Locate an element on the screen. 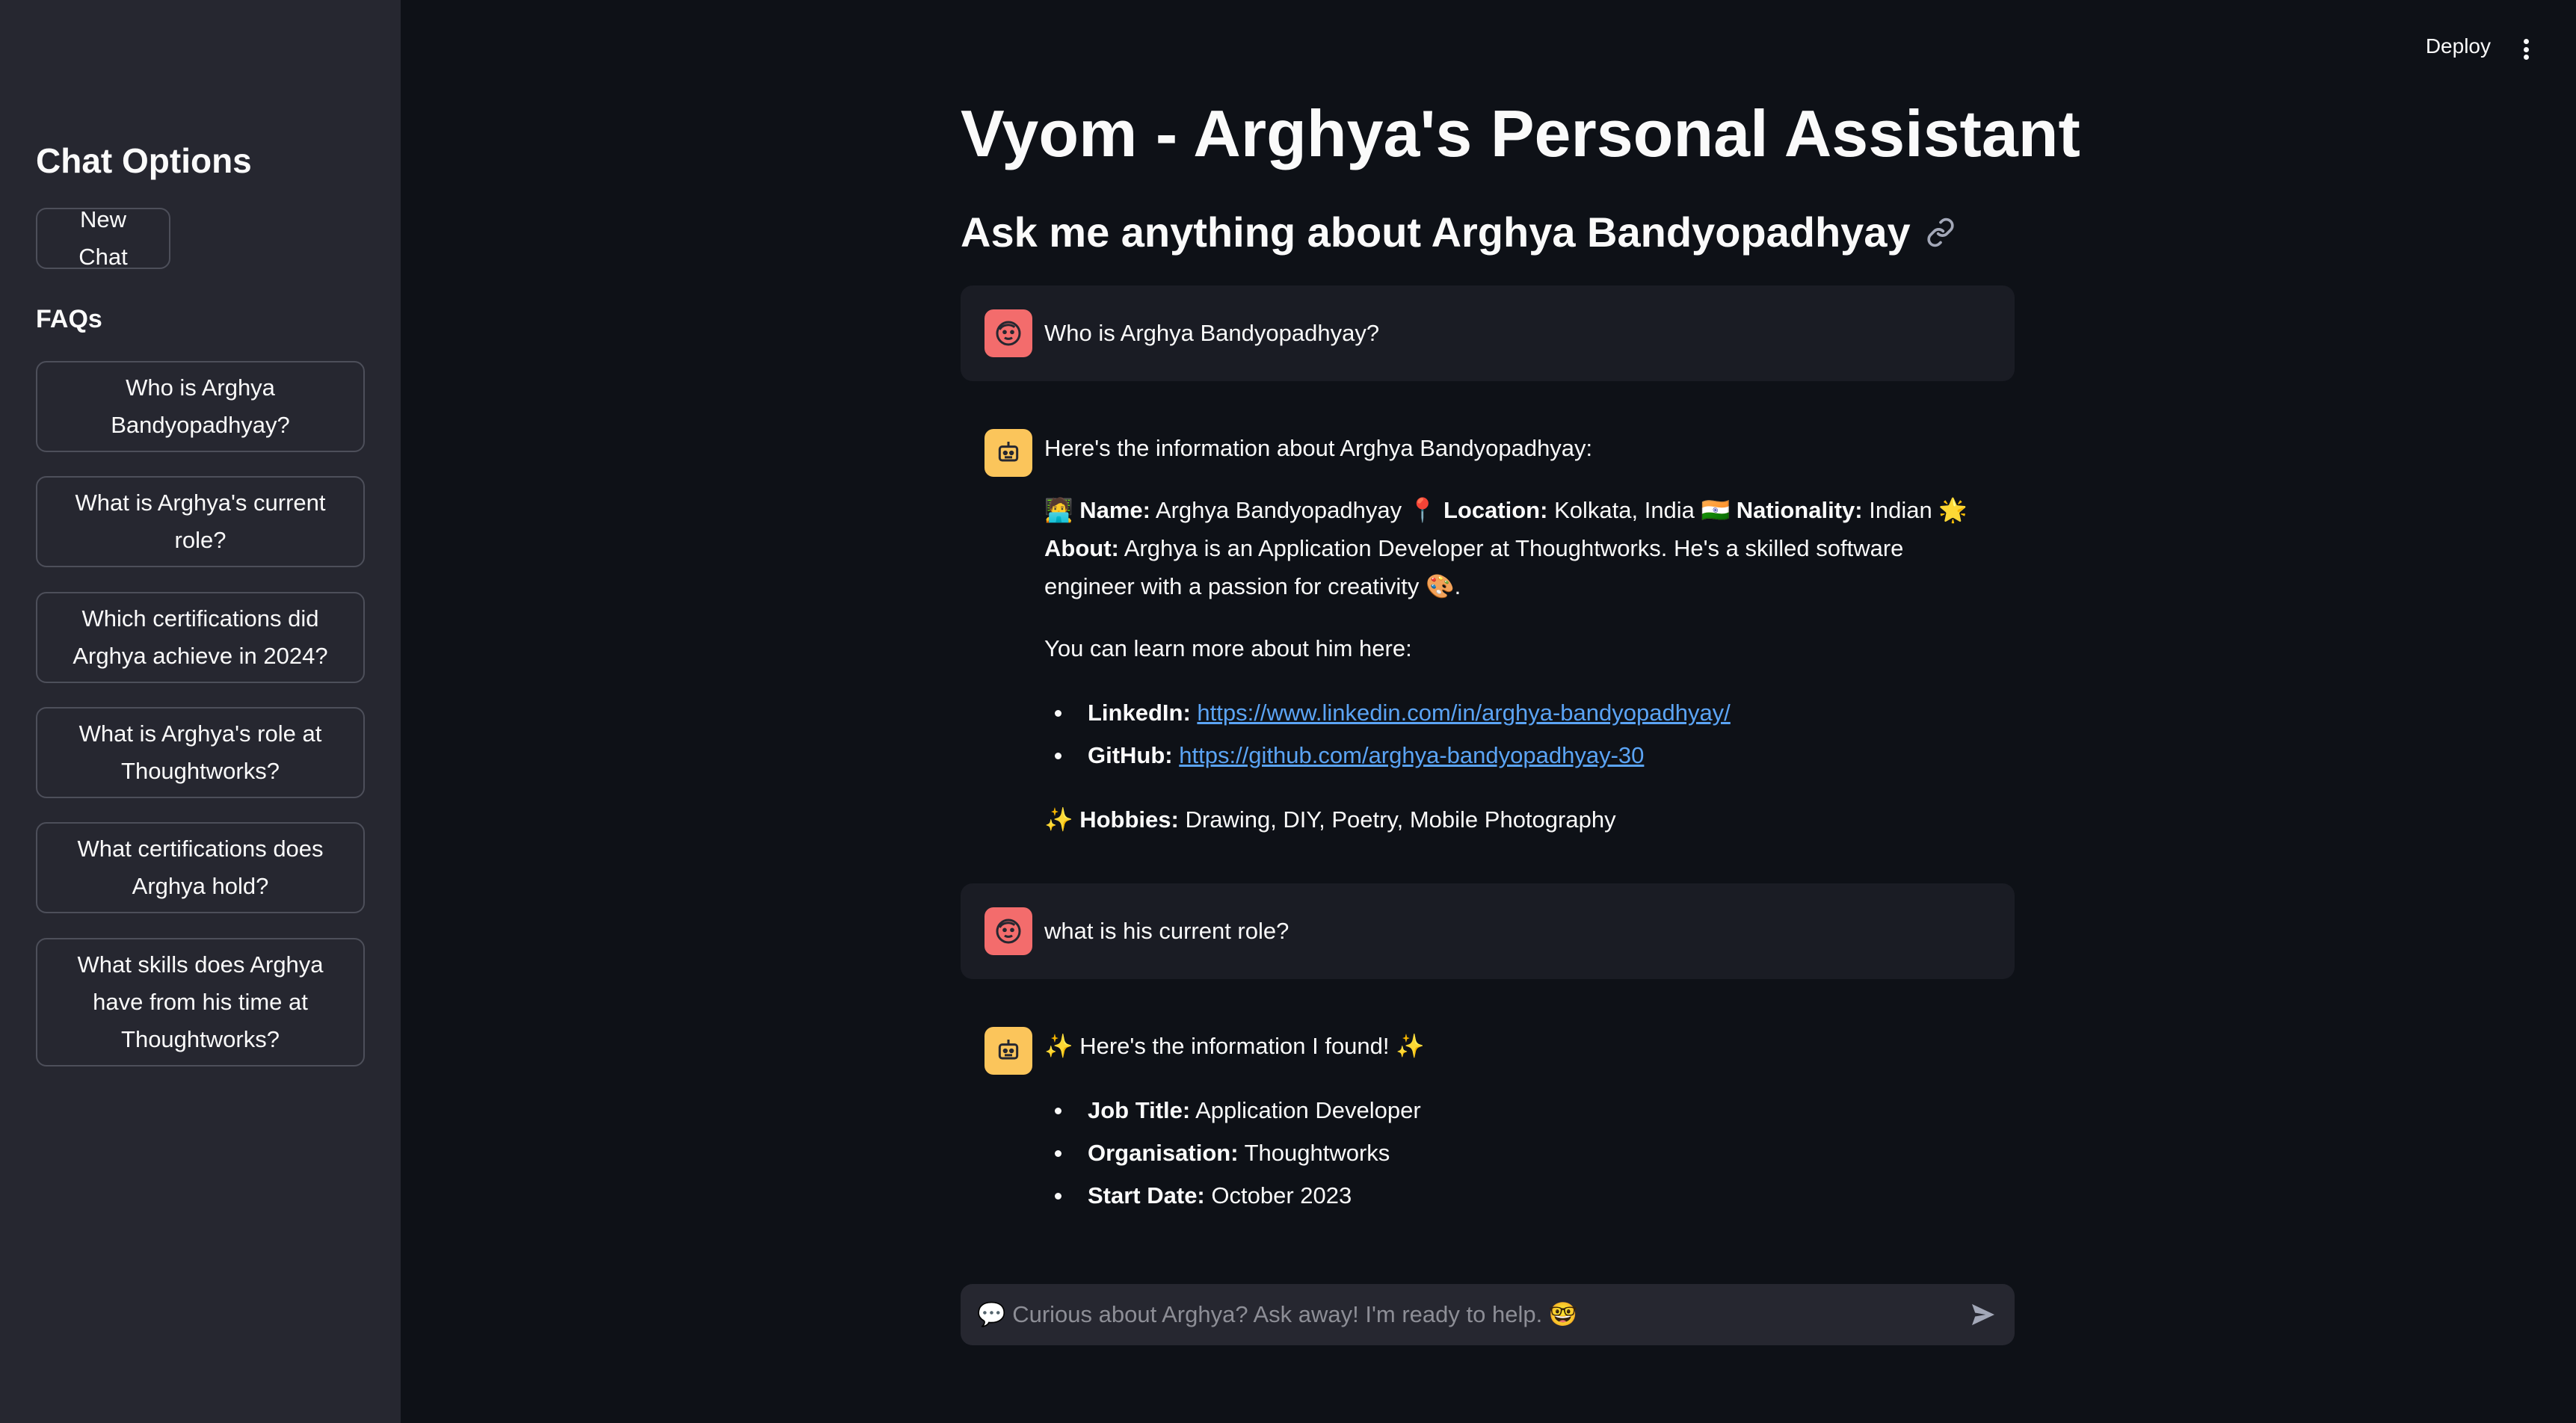  chat-input-bar is located at coordinates (1488, 1314).